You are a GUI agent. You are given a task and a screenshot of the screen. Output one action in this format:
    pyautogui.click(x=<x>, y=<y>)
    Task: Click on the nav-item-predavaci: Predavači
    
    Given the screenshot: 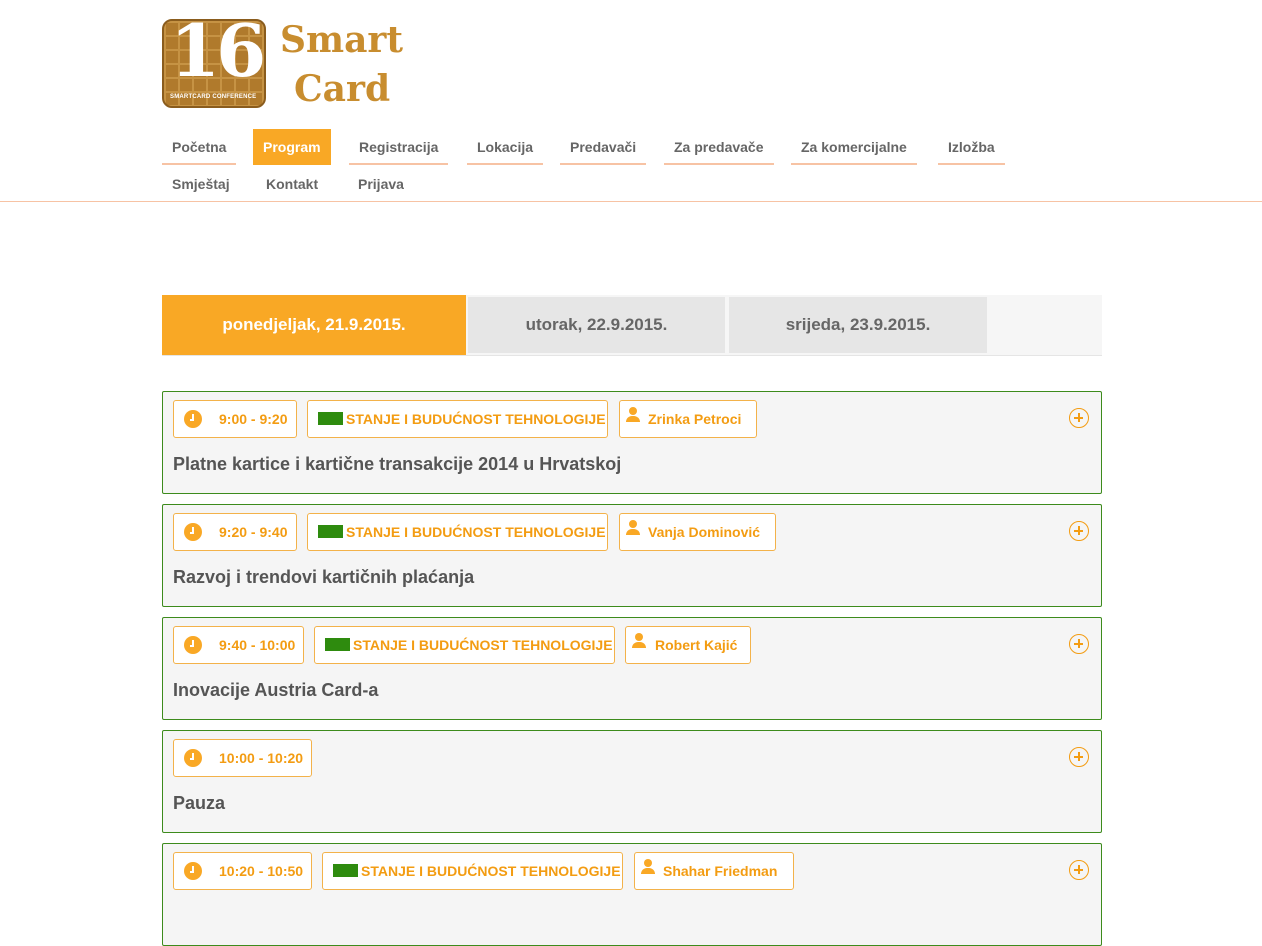 What is the action you would take?
    pyautogui.click(x=603, y=147)
    